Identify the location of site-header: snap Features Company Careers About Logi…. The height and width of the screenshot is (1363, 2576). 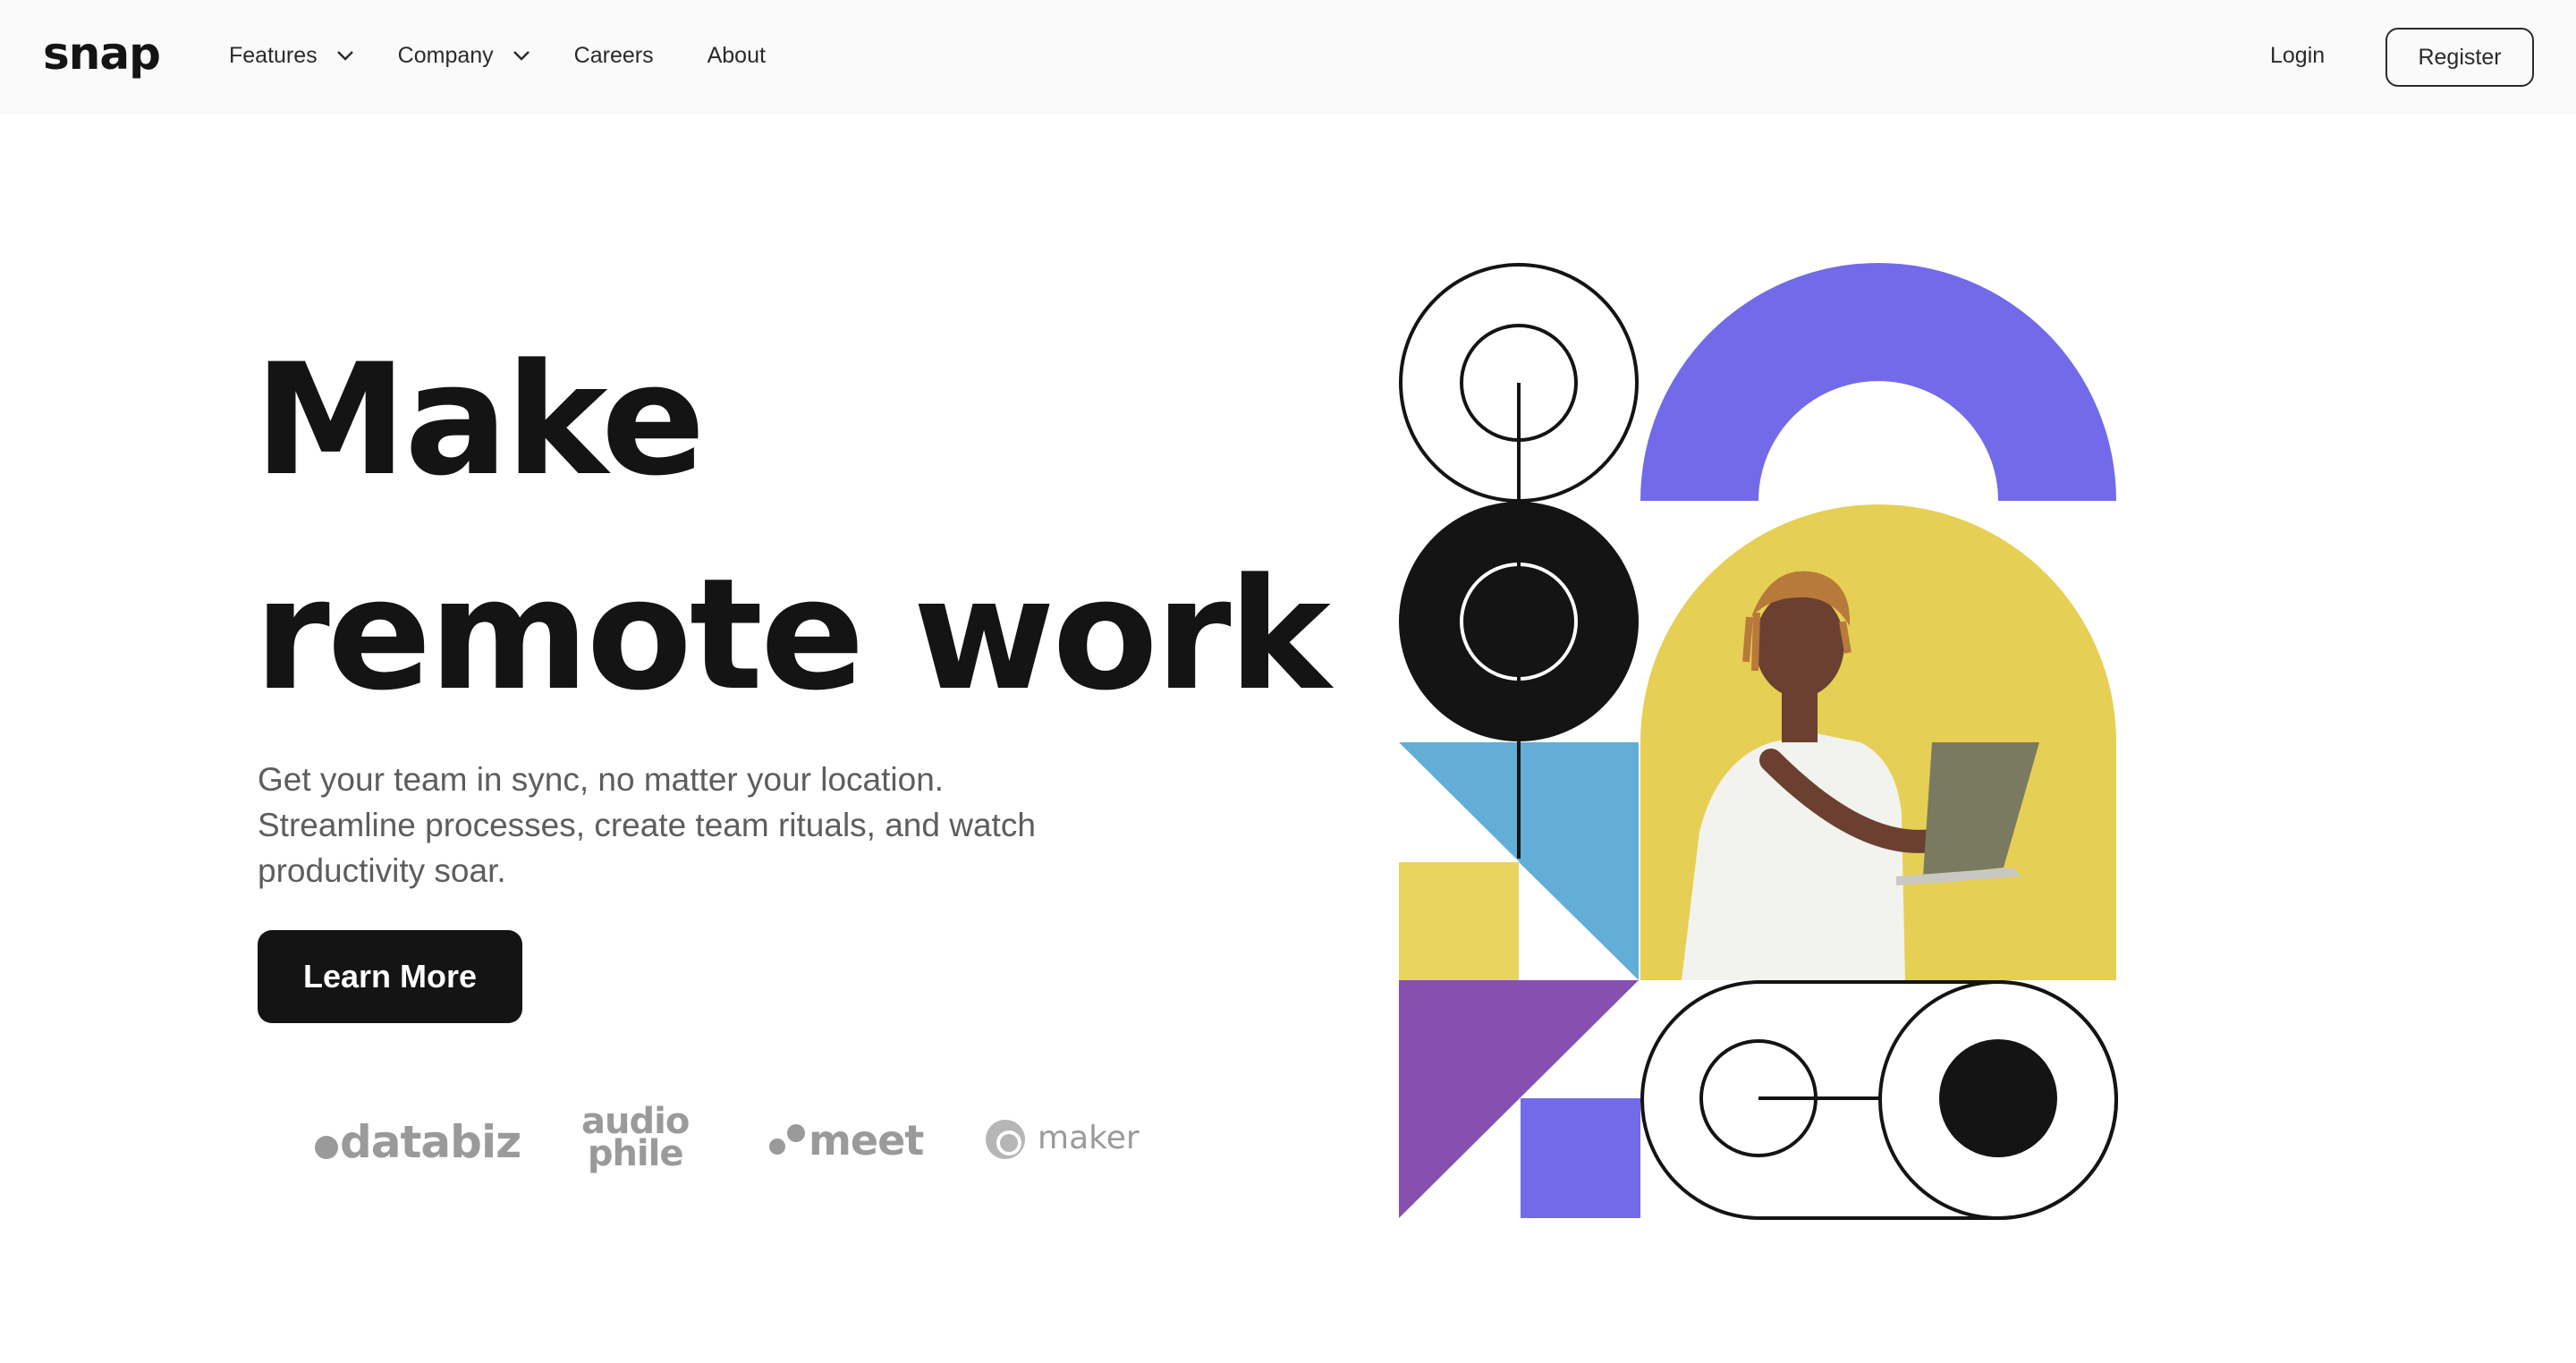
(1288, 57).